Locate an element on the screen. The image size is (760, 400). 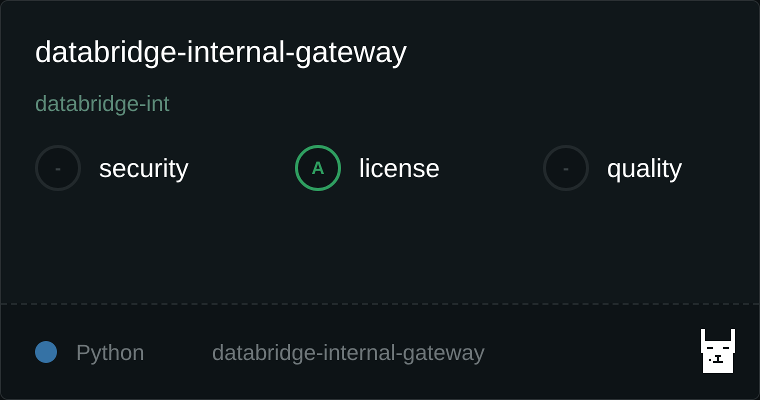
language-label: Python is located at coordinates (111, 352).